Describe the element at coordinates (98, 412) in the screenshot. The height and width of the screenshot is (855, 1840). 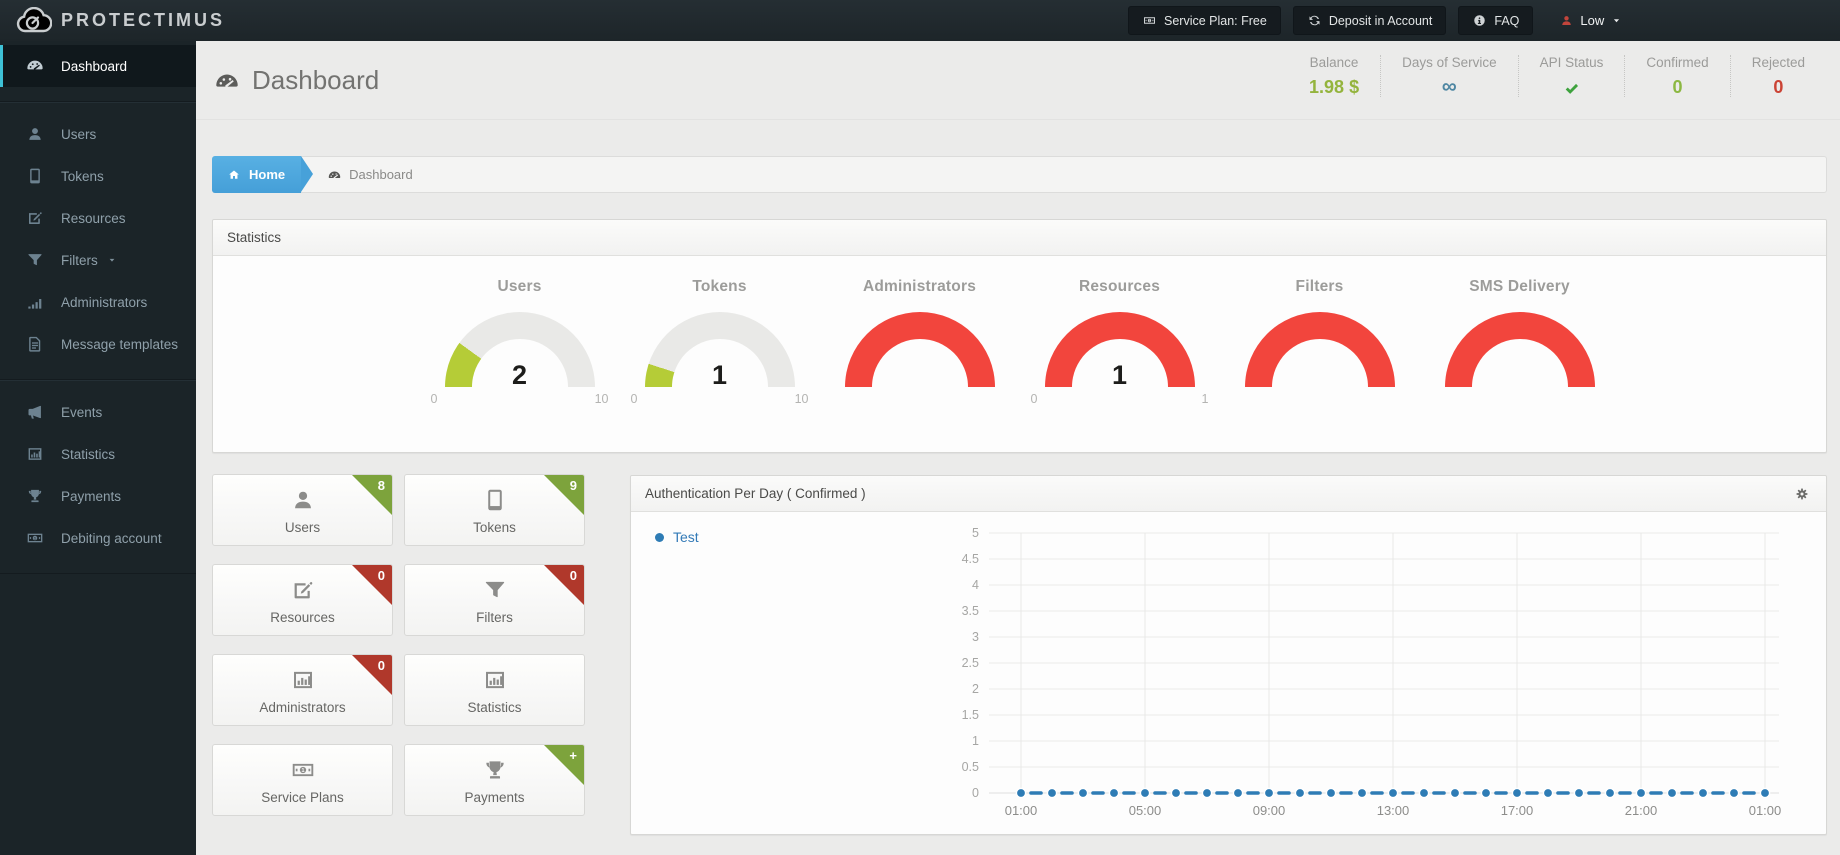
I see `sidebar-item-events: Events` at that location.